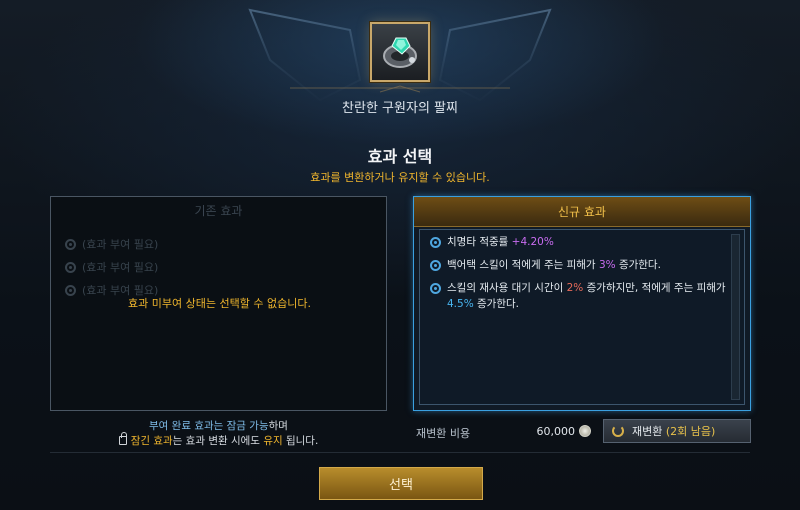 This screenshot has height=510, width=800. Describe the element at coordinates (400, 177) in the screenshot. I see `section-subtitle: 효과를 변환하거나 유지할 수 있습니다.` at that location.